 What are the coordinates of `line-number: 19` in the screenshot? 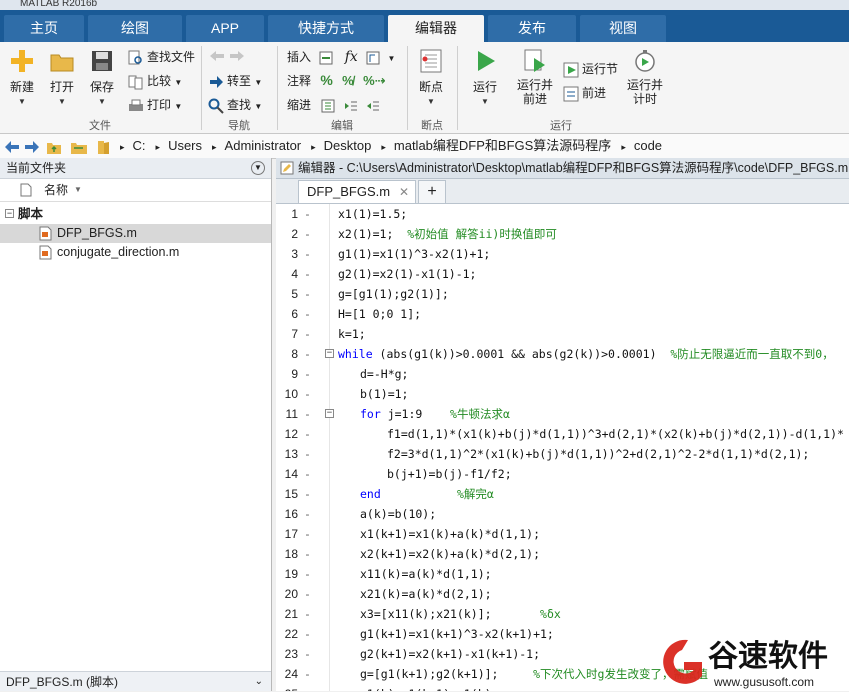 It's located at (287, 574).